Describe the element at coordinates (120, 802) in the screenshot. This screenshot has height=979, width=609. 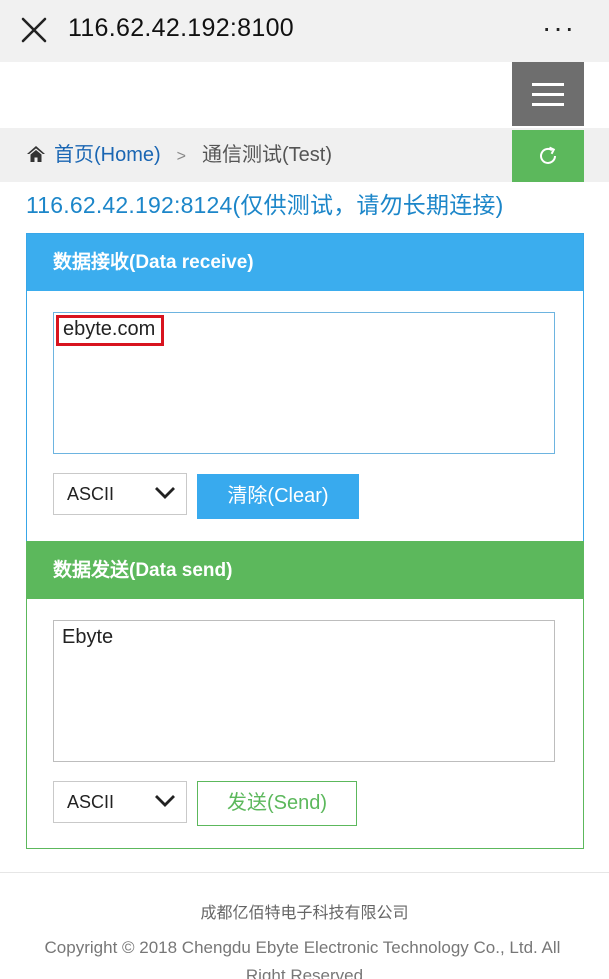
I see `send-format-select: ASCII` at that location.